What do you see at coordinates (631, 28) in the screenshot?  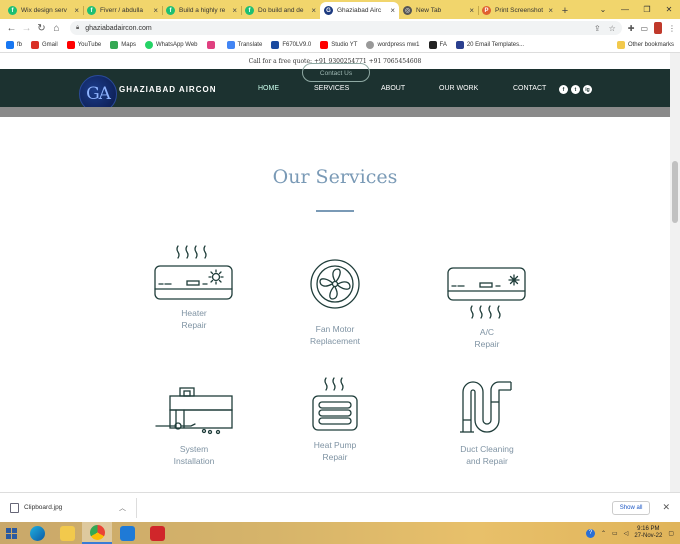 I see `extensions-icon: ✚` at bounding box center [631, 28].